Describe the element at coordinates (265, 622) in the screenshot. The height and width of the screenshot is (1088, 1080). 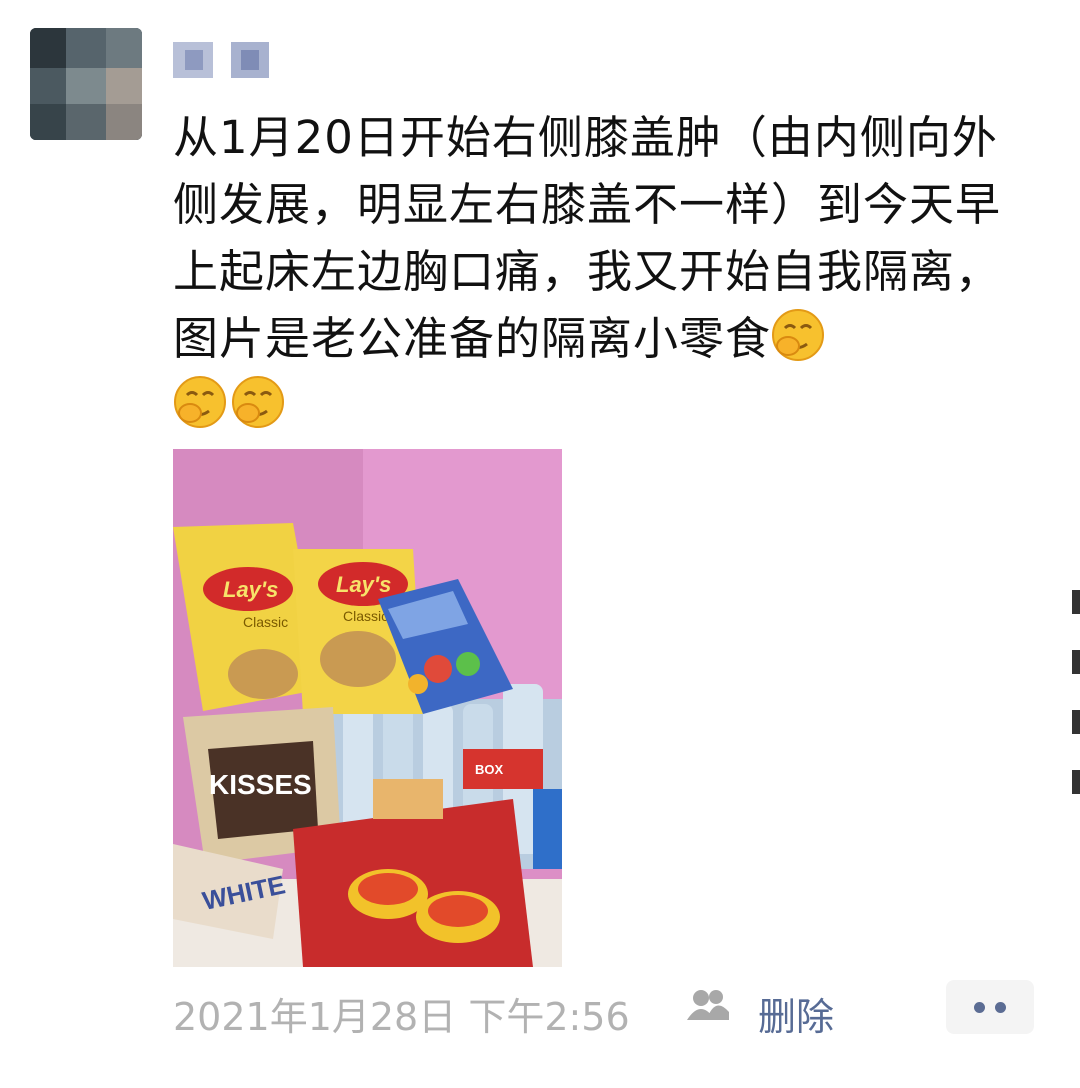
I see `chips-subtitle-1: Classic` at that location.